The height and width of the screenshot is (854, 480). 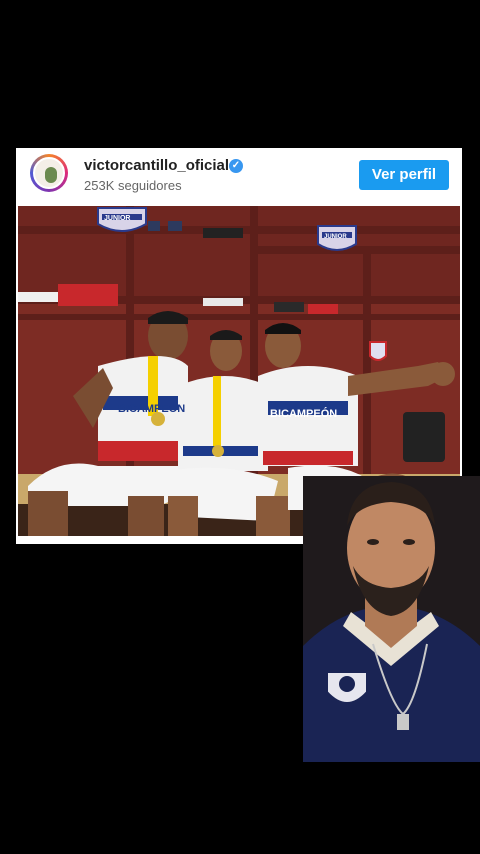 I want to click on webcam-overlay, so click(x=391, y=619).